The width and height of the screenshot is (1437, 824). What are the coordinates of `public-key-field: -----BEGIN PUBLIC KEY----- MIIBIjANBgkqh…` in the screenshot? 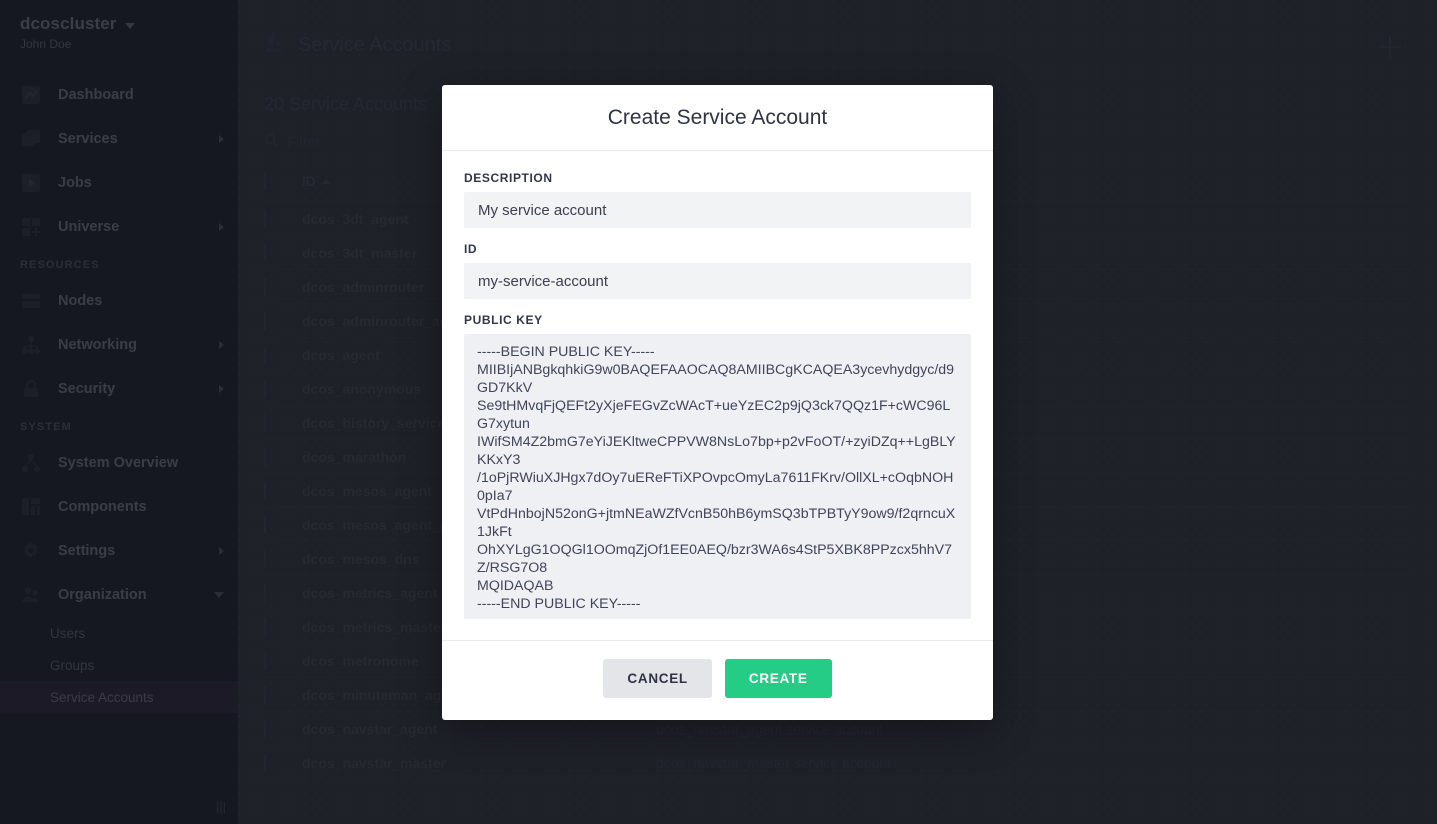 It's located at (717, 476).